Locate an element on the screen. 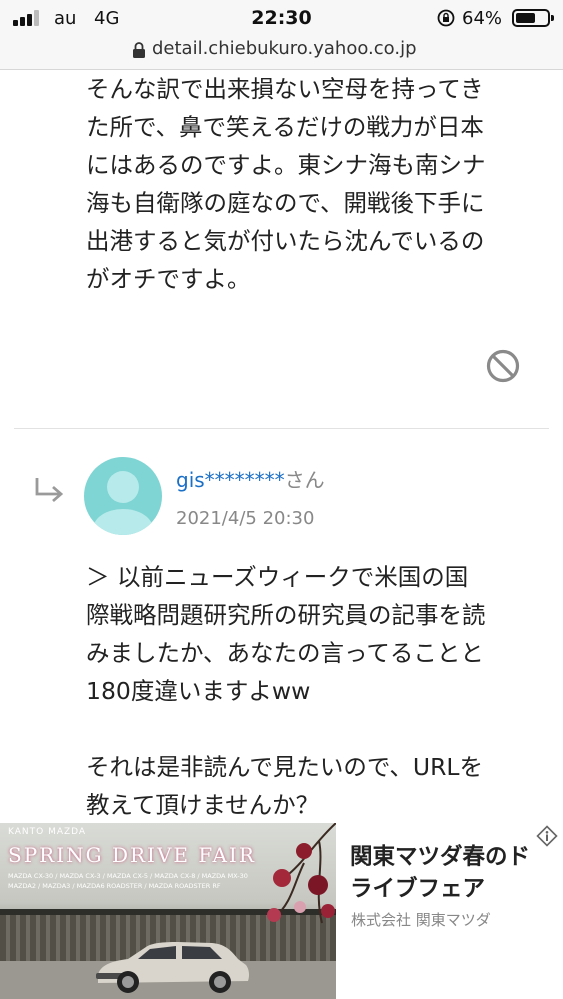 Image resolution: width=563 pixels, height=999 pixels. car-graphic is located at coordinates (173, 967).